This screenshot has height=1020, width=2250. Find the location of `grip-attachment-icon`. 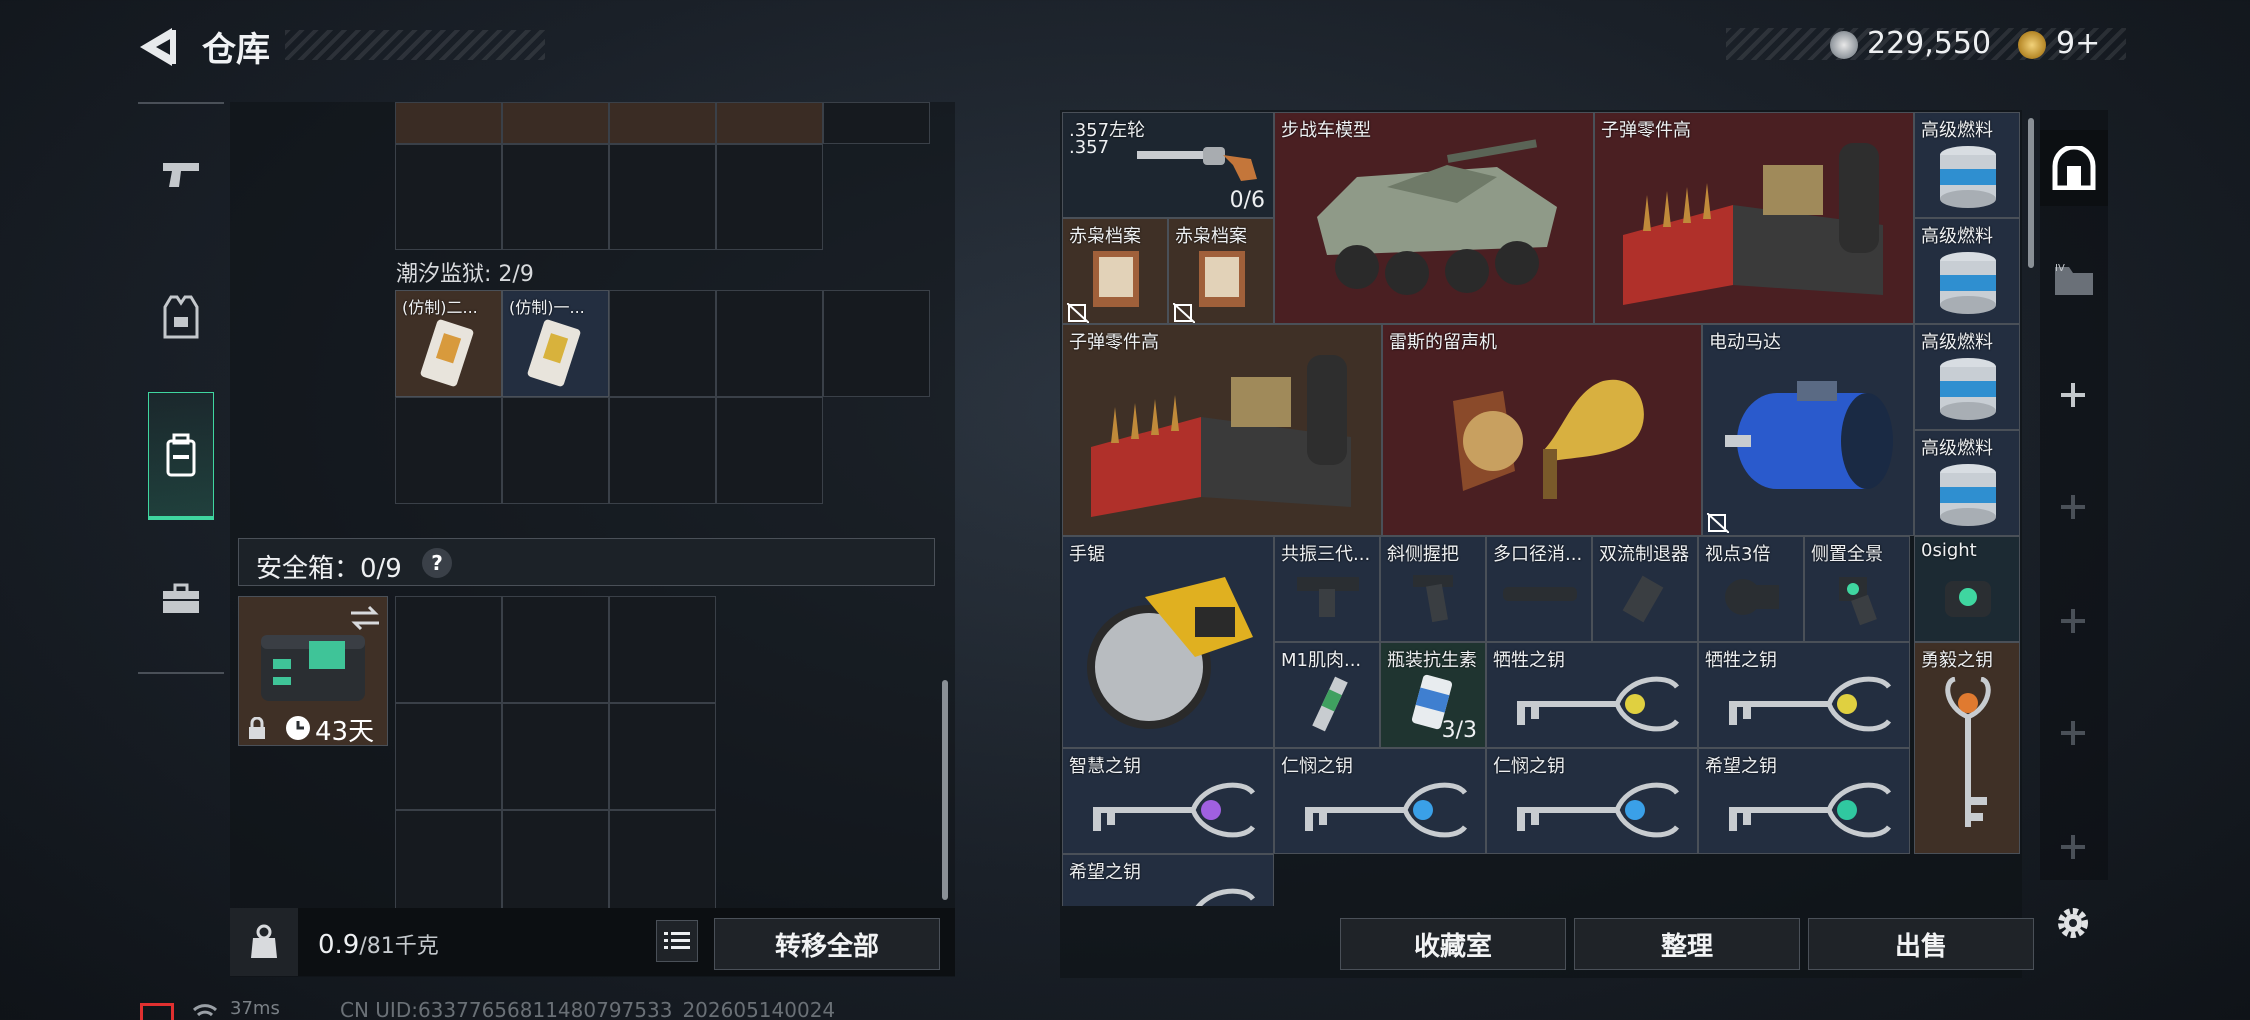

grip-attachment-icon is located at coordinates (1328, 597).